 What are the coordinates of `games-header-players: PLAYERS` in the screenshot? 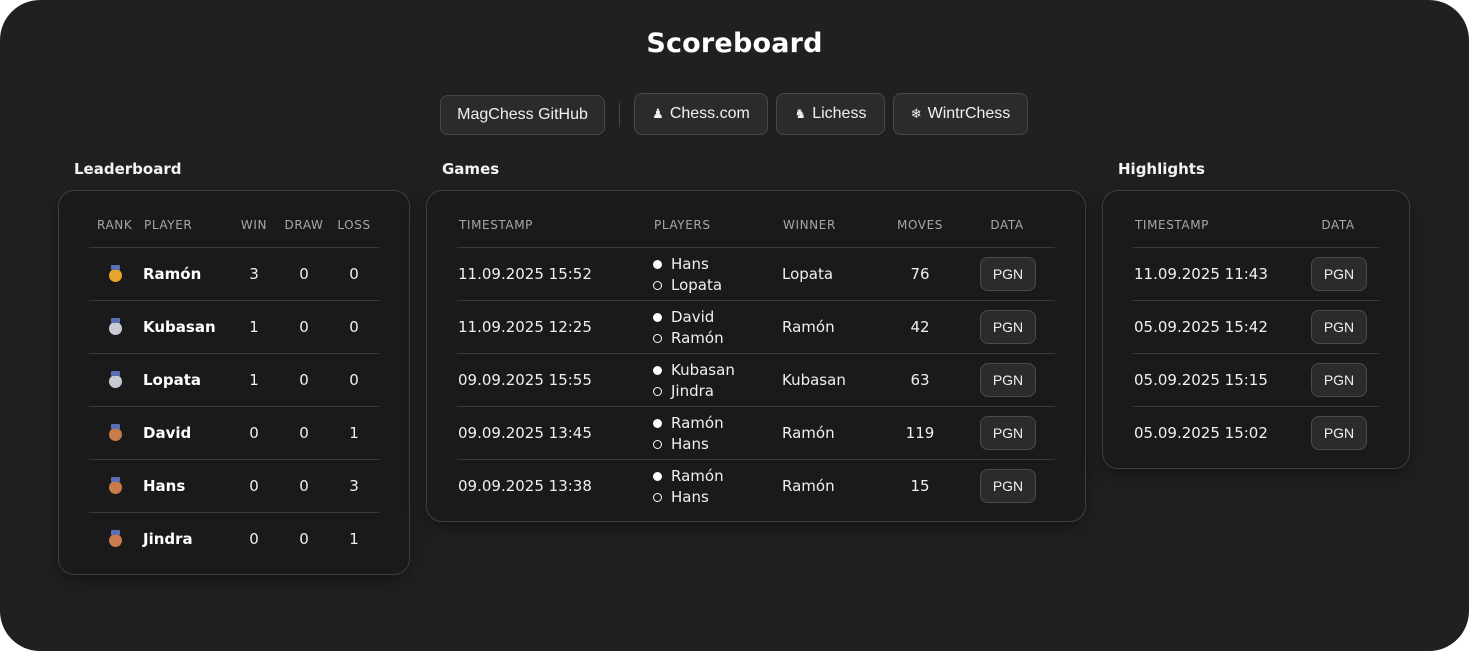 It's located at (682, 225).